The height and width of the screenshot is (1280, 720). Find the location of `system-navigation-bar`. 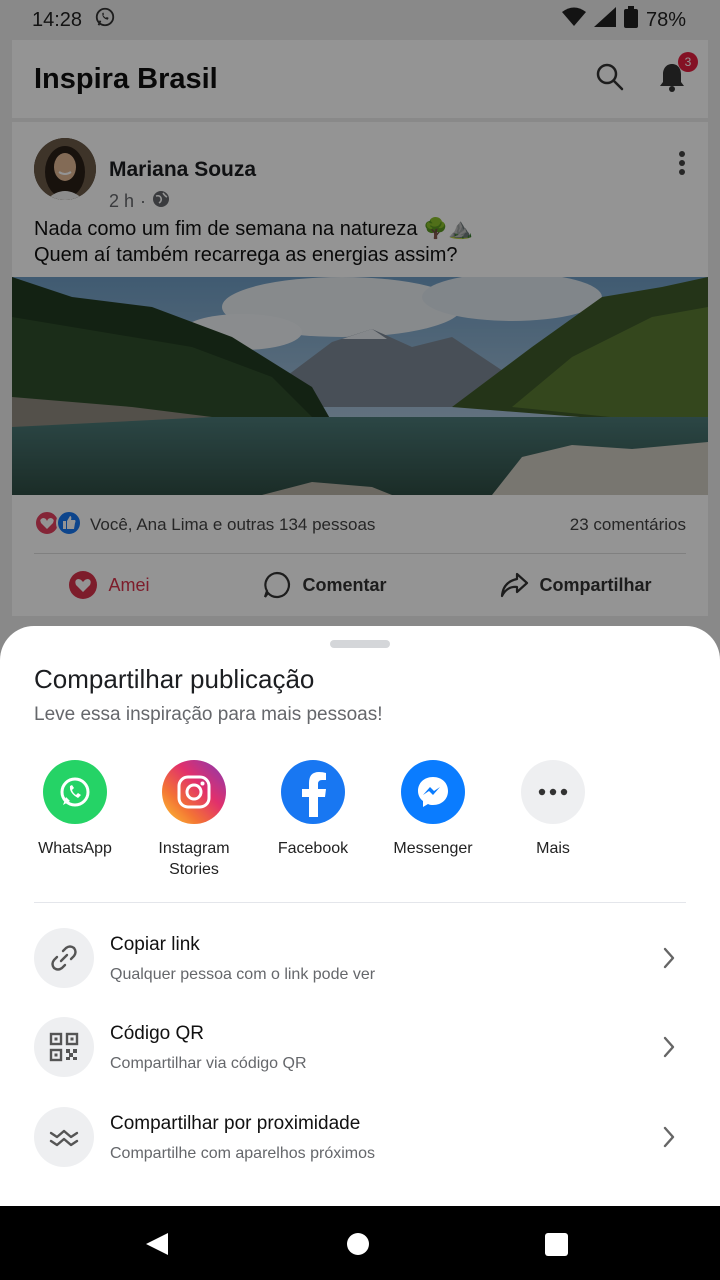

system-navigation-bar is located at coordinates (360, 1243).